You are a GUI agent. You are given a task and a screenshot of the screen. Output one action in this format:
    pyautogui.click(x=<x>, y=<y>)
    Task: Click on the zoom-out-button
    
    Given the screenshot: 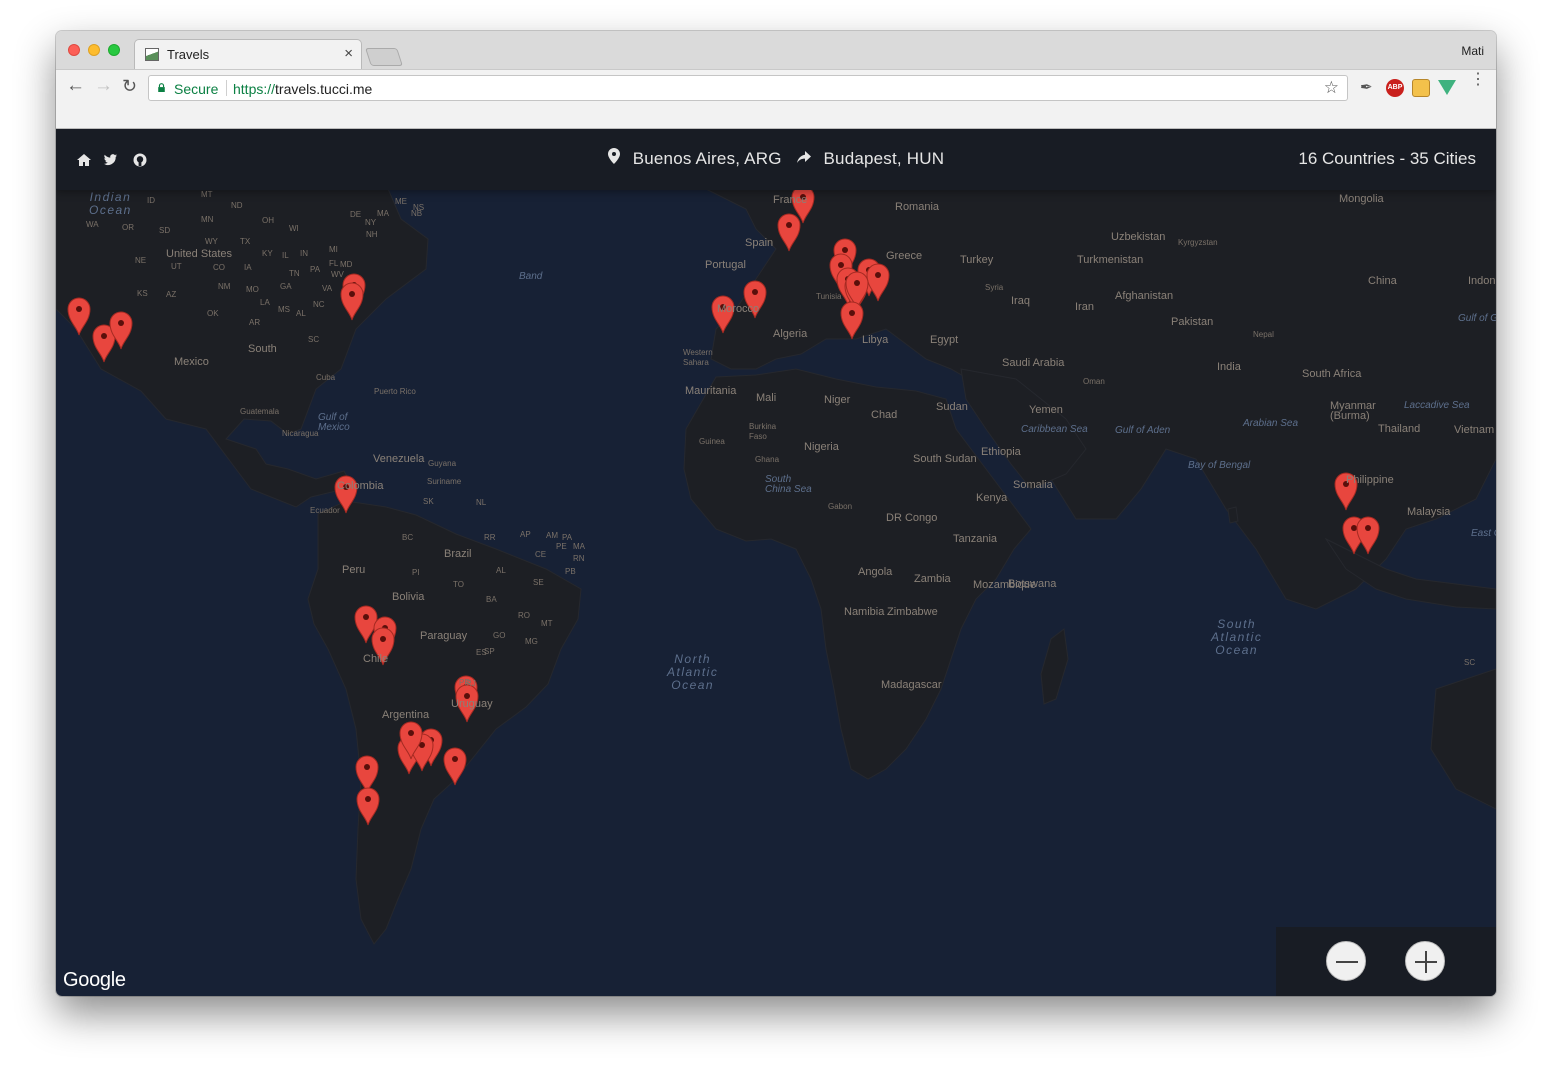 What is the action you would take?
    pyautogui.click(x=1346, y=961)
    